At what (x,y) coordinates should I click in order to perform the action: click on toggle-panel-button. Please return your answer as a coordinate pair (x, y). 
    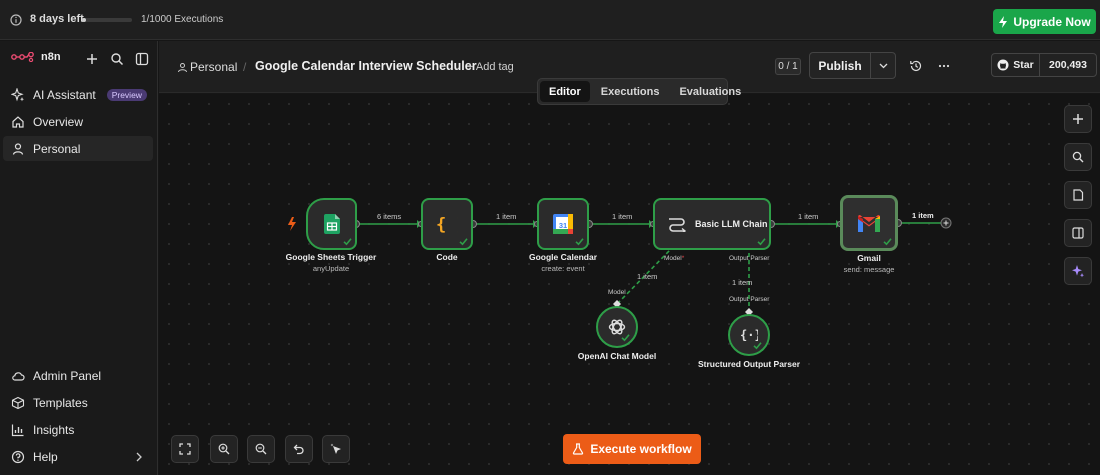
    Looking at the image, I should click on (1078, 233).